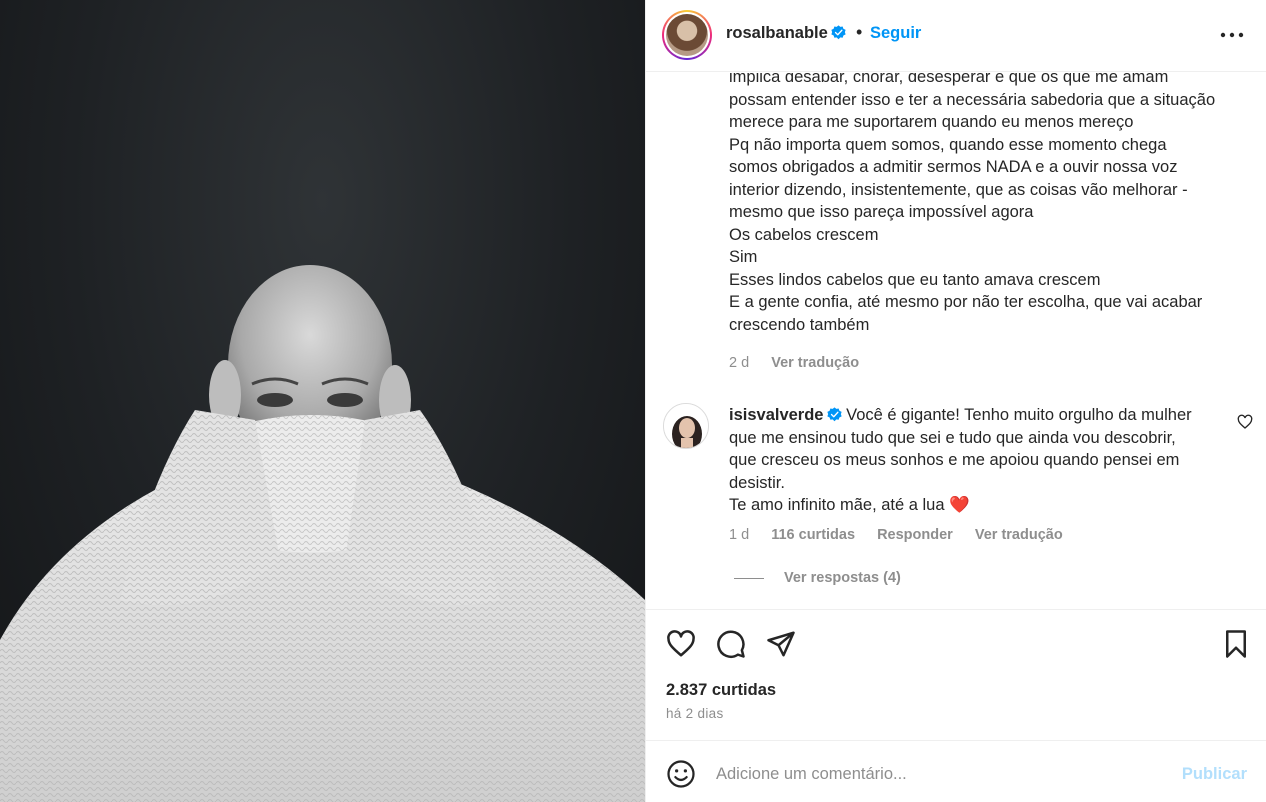 The image size is (1266, 802). I want to click on share-send-icon, so click(781, 644).